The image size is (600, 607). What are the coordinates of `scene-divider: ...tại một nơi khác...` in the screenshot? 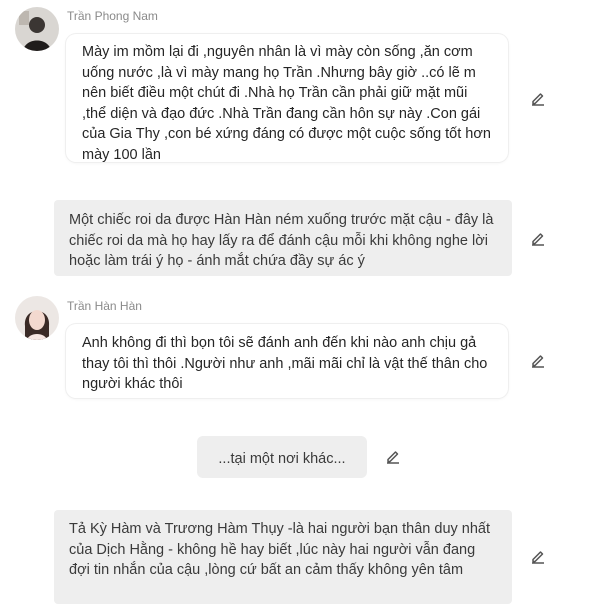 It's located at (282, 457).